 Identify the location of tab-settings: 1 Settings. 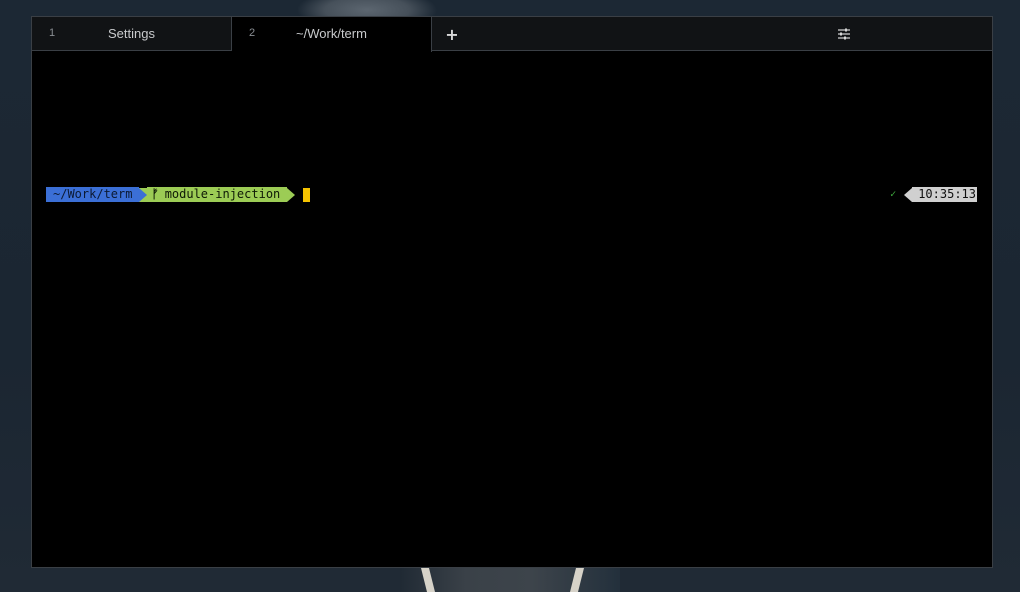
(132, 34).